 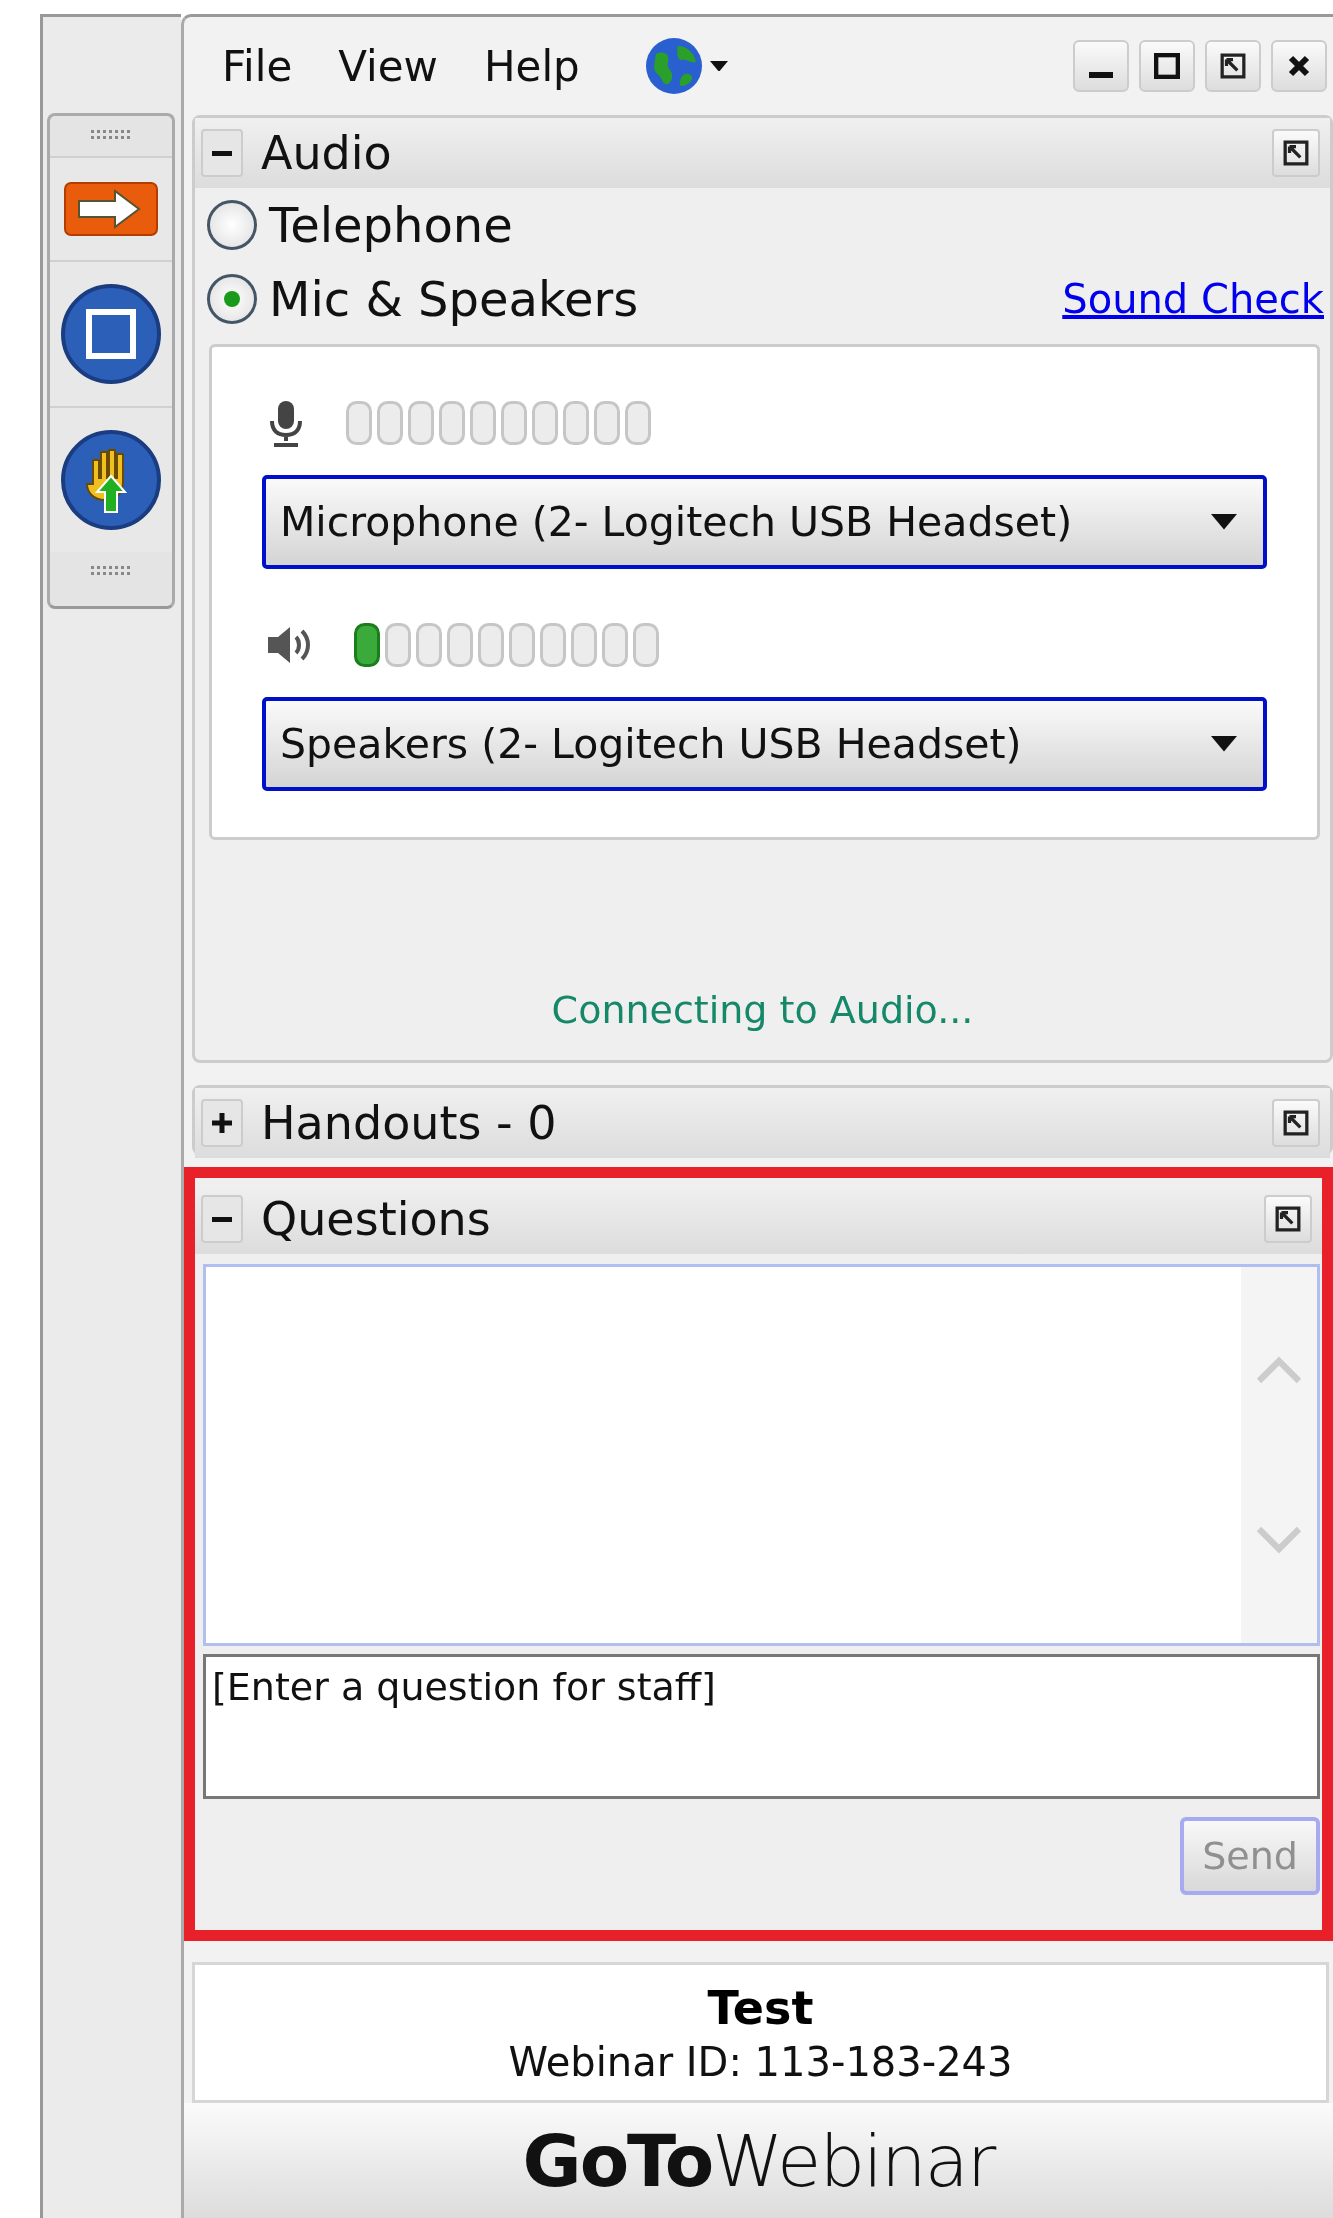 I want to click on close-icon, so click(x=1299, y=66).